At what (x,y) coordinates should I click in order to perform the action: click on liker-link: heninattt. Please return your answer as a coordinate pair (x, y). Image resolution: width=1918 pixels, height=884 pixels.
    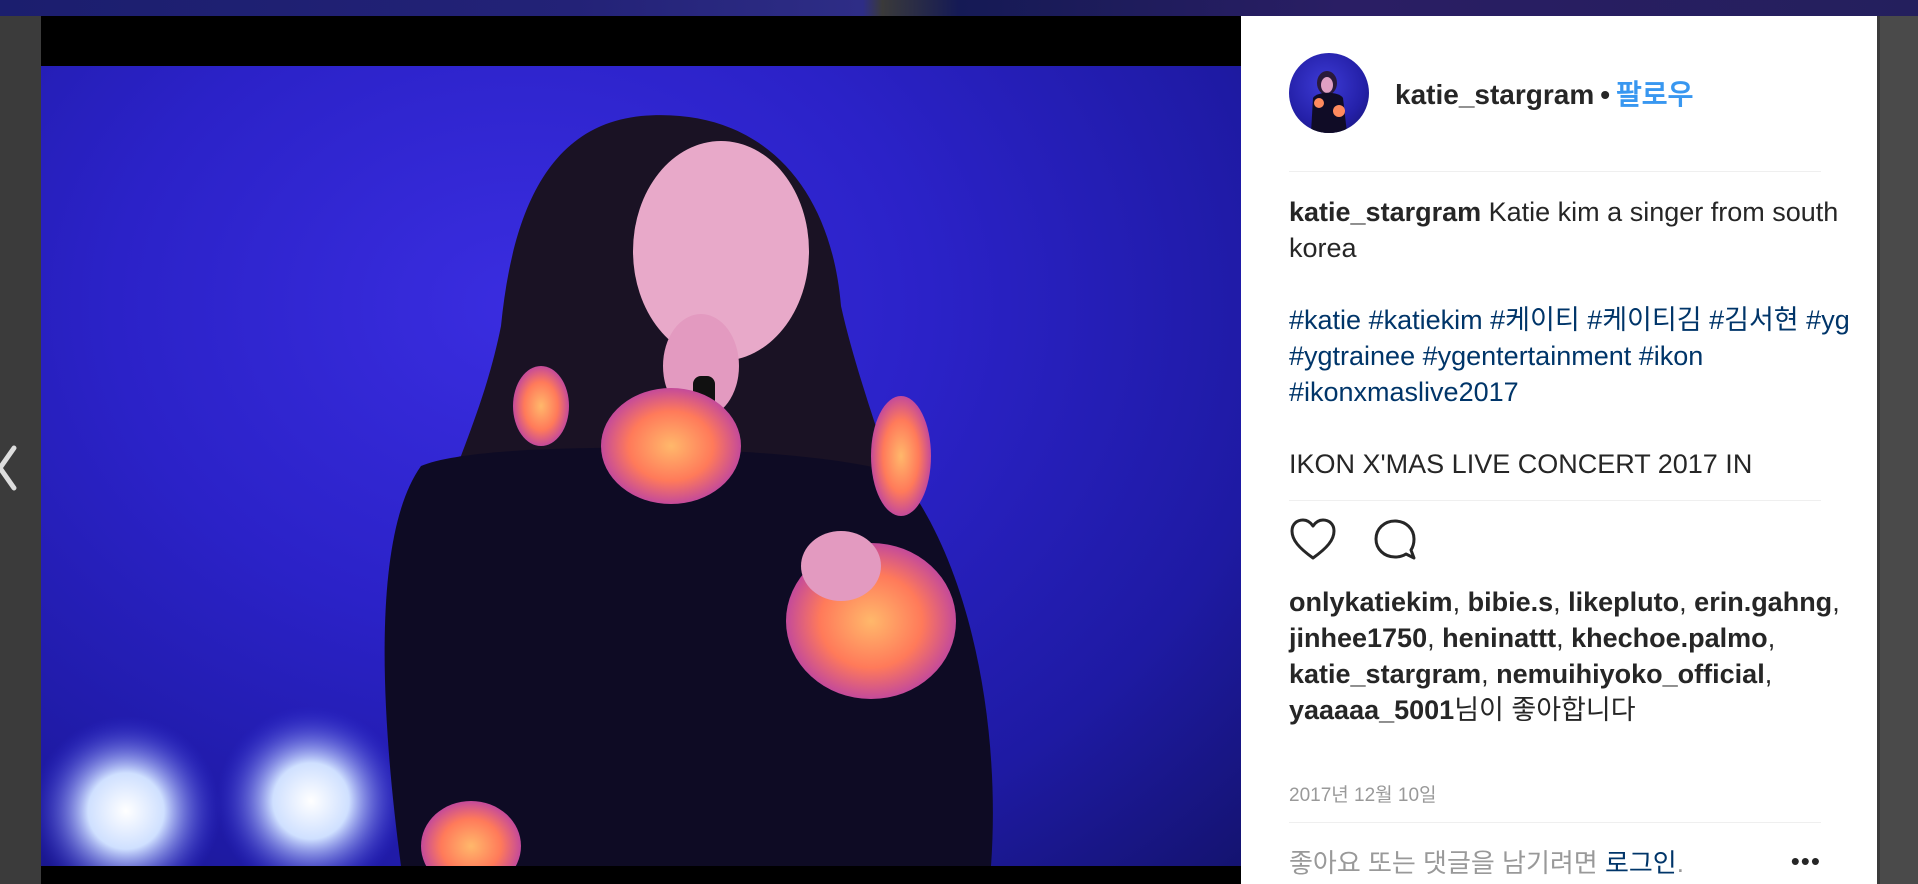
    Looking at the image, I should click on (1499, 638).